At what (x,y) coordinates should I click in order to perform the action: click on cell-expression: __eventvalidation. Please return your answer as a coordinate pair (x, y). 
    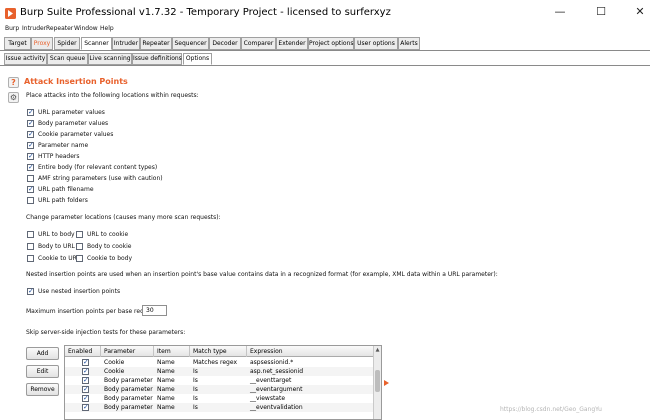
    Looking at the image, I should click on (276, 407).